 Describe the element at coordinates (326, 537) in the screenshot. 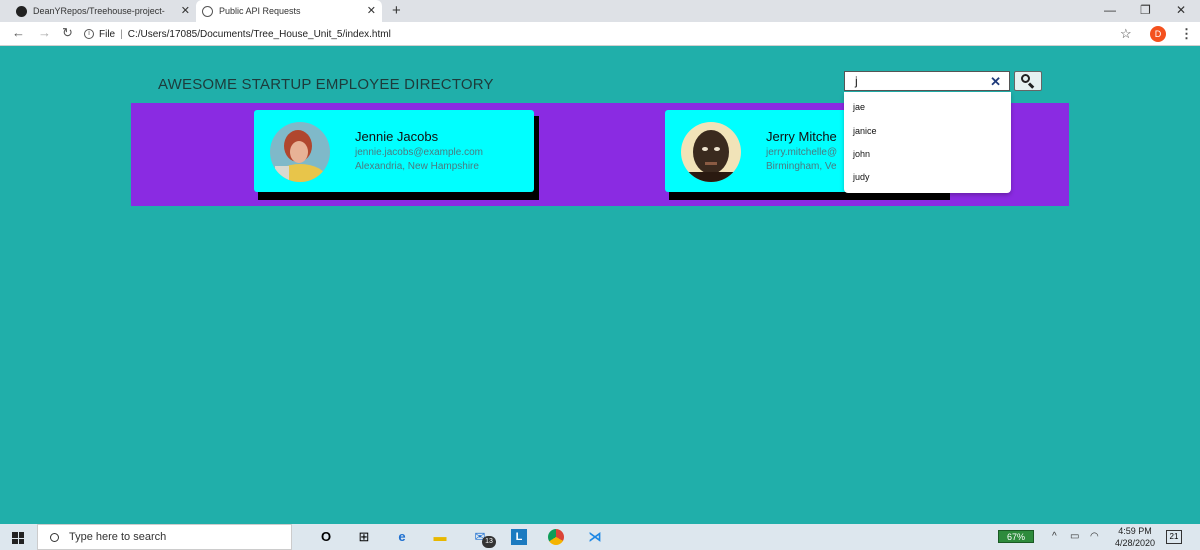

I see `cortana-icon: O` at that location.